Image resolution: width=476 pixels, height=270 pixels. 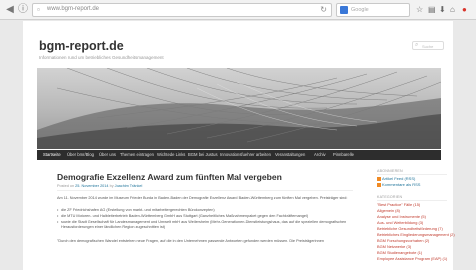 I want to click on browser-search-box: Google, so click(x=373, y=10).